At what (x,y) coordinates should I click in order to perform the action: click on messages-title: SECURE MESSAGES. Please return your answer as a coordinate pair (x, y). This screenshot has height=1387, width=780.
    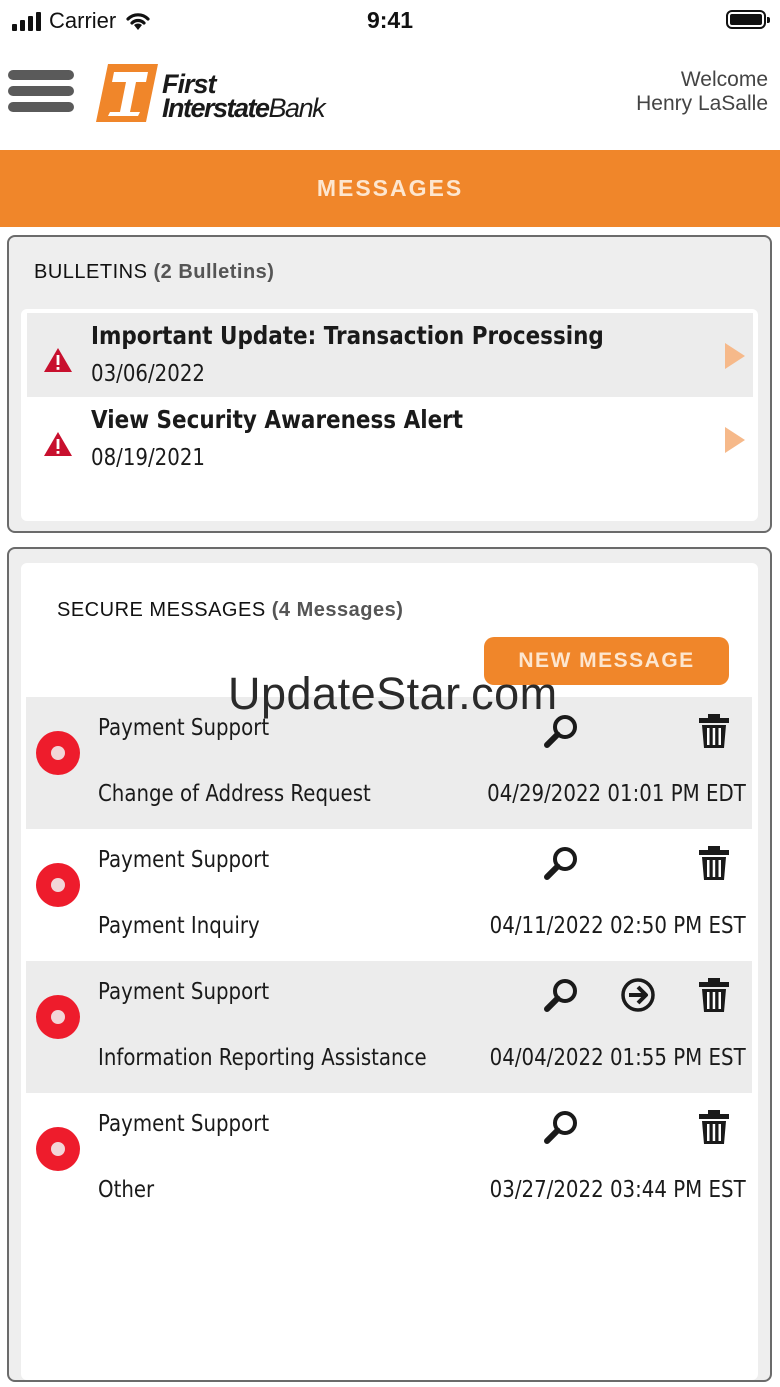
    Looking at the image, I should click on (161, 610).